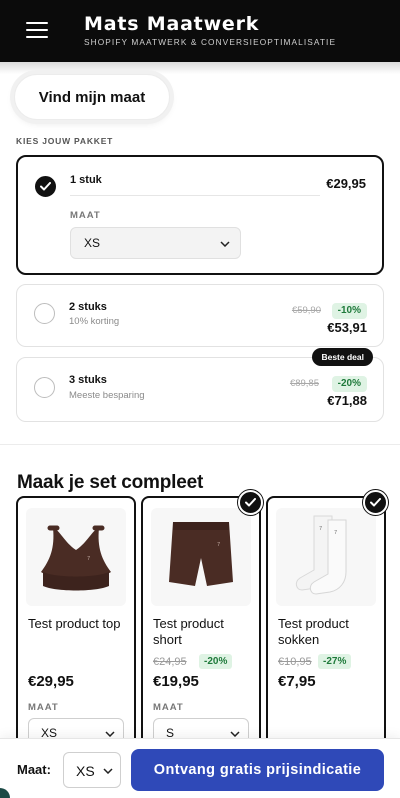 This screenshot has height=798, width=400. What do you see at coordinates (107, 395) in the screenshot?
I see `package-subtitle: Meeste besparing` at bounding box center [107, 395].